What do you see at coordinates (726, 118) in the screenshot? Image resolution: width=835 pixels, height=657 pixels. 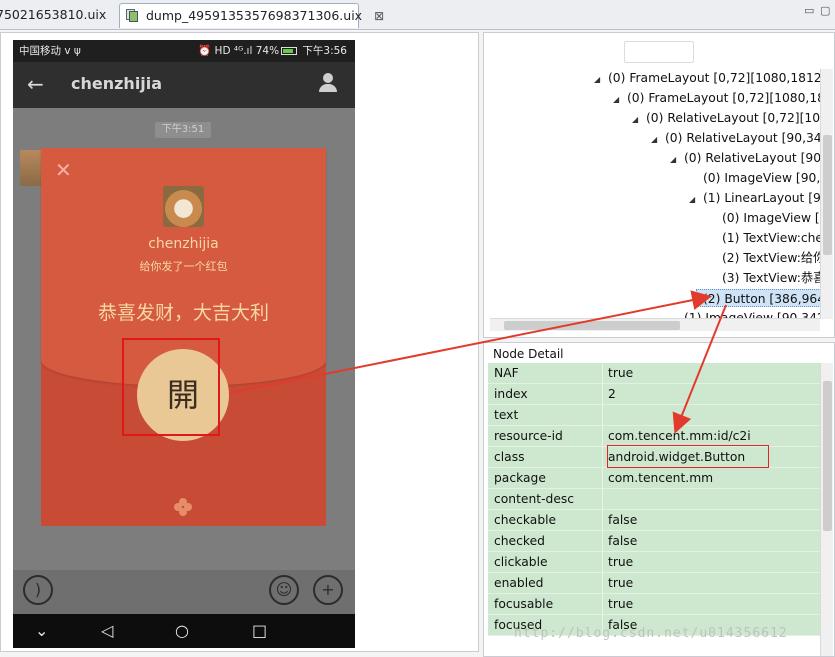 I see `tree-node: ◢ (0) RelativeLayout [0,72][1080` at bounding box center [726, 118].